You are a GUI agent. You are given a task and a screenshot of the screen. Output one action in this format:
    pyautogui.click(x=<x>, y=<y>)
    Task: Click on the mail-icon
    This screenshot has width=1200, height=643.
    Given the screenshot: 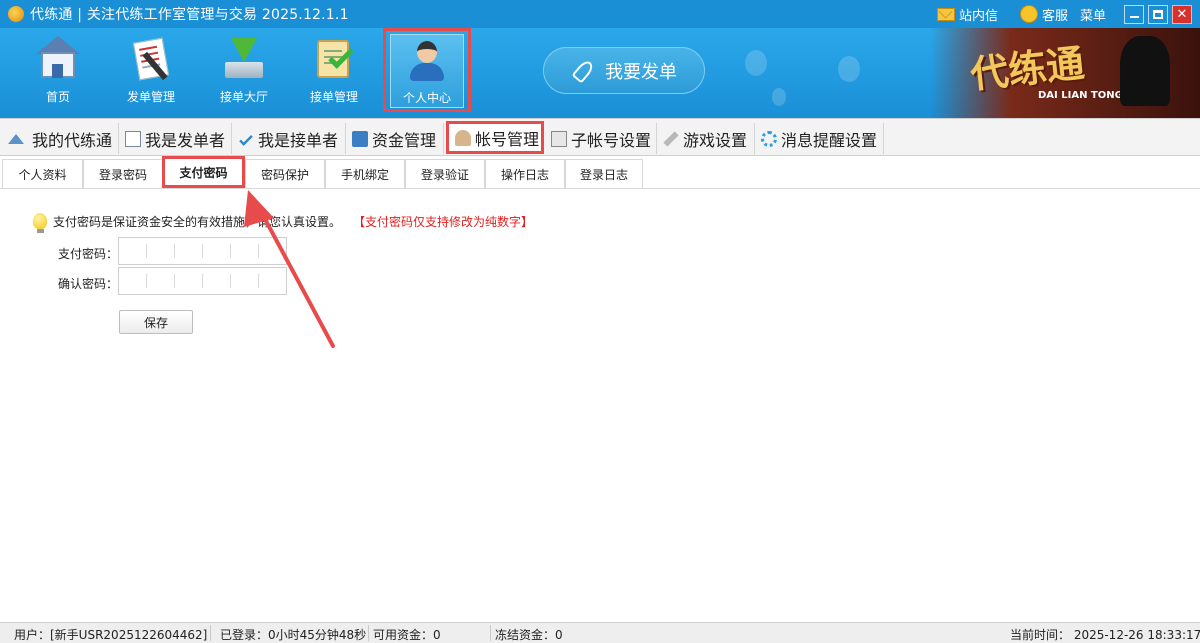 What is the action you would take?
    pyautogui.click(x=945, y=14)
    